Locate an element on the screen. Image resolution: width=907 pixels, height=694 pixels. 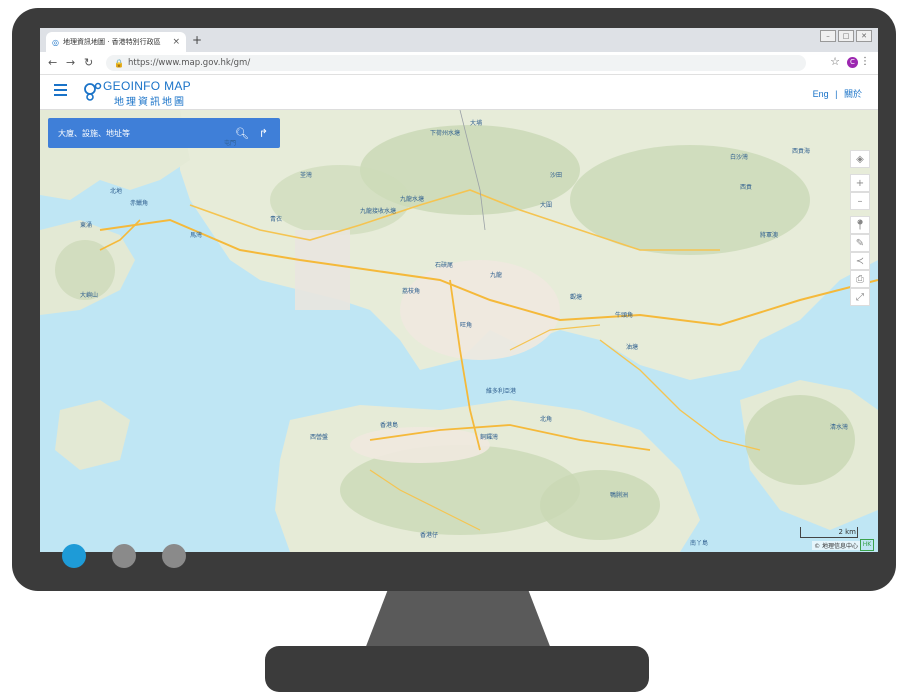
pencil-icon: ✎ is located at coordinates (860, 243).